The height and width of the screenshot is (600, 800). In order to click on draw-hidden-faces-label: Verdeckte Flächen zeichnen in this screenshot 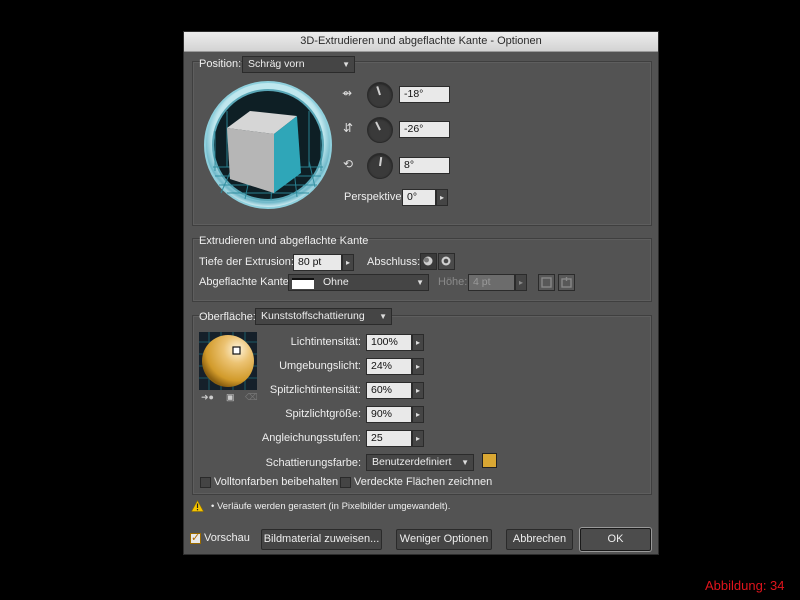, I will do `click(423, 482)`.